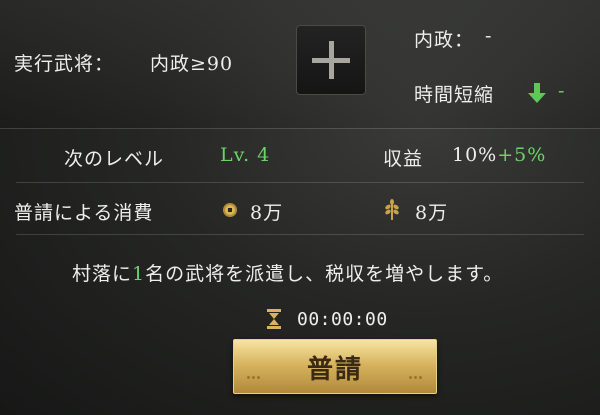 This screenshot has height=415, width=600. Describe the element at coordinates (288, 274) in the screenshot. I see `description: 村落に1名の武将を派遣し、税収を増やします。` at that location.